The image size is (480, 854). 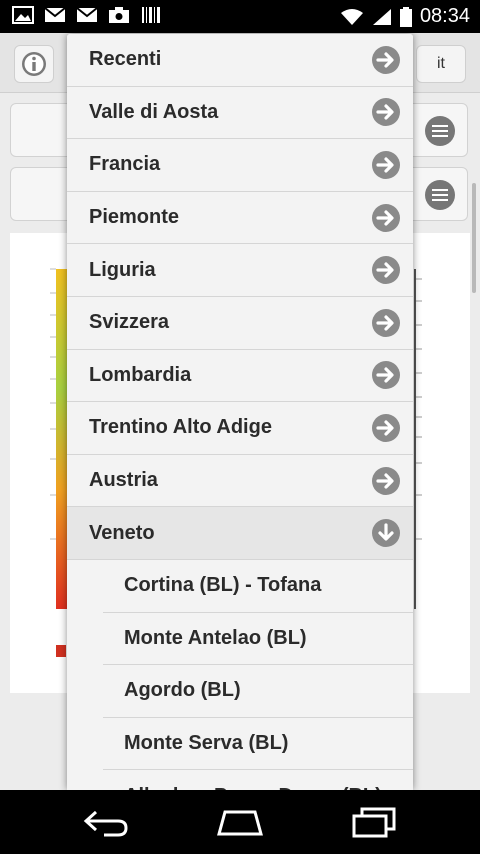 I want to click on clock: 08:34, so click(x=444, y=16).